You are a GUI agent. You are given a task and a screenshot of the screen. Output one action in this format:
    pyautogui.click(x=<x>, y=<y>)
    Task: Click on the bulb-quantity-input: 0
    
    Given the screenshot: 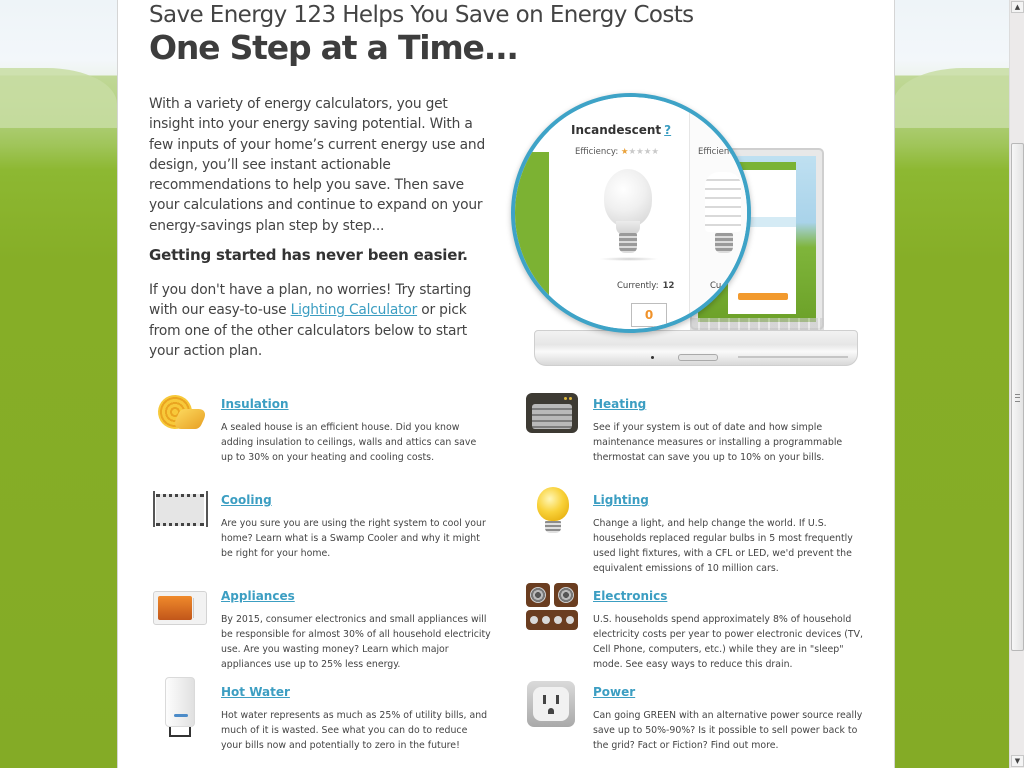 What is the action you would take?
    pyautogui.click(x=649, y=315)
    